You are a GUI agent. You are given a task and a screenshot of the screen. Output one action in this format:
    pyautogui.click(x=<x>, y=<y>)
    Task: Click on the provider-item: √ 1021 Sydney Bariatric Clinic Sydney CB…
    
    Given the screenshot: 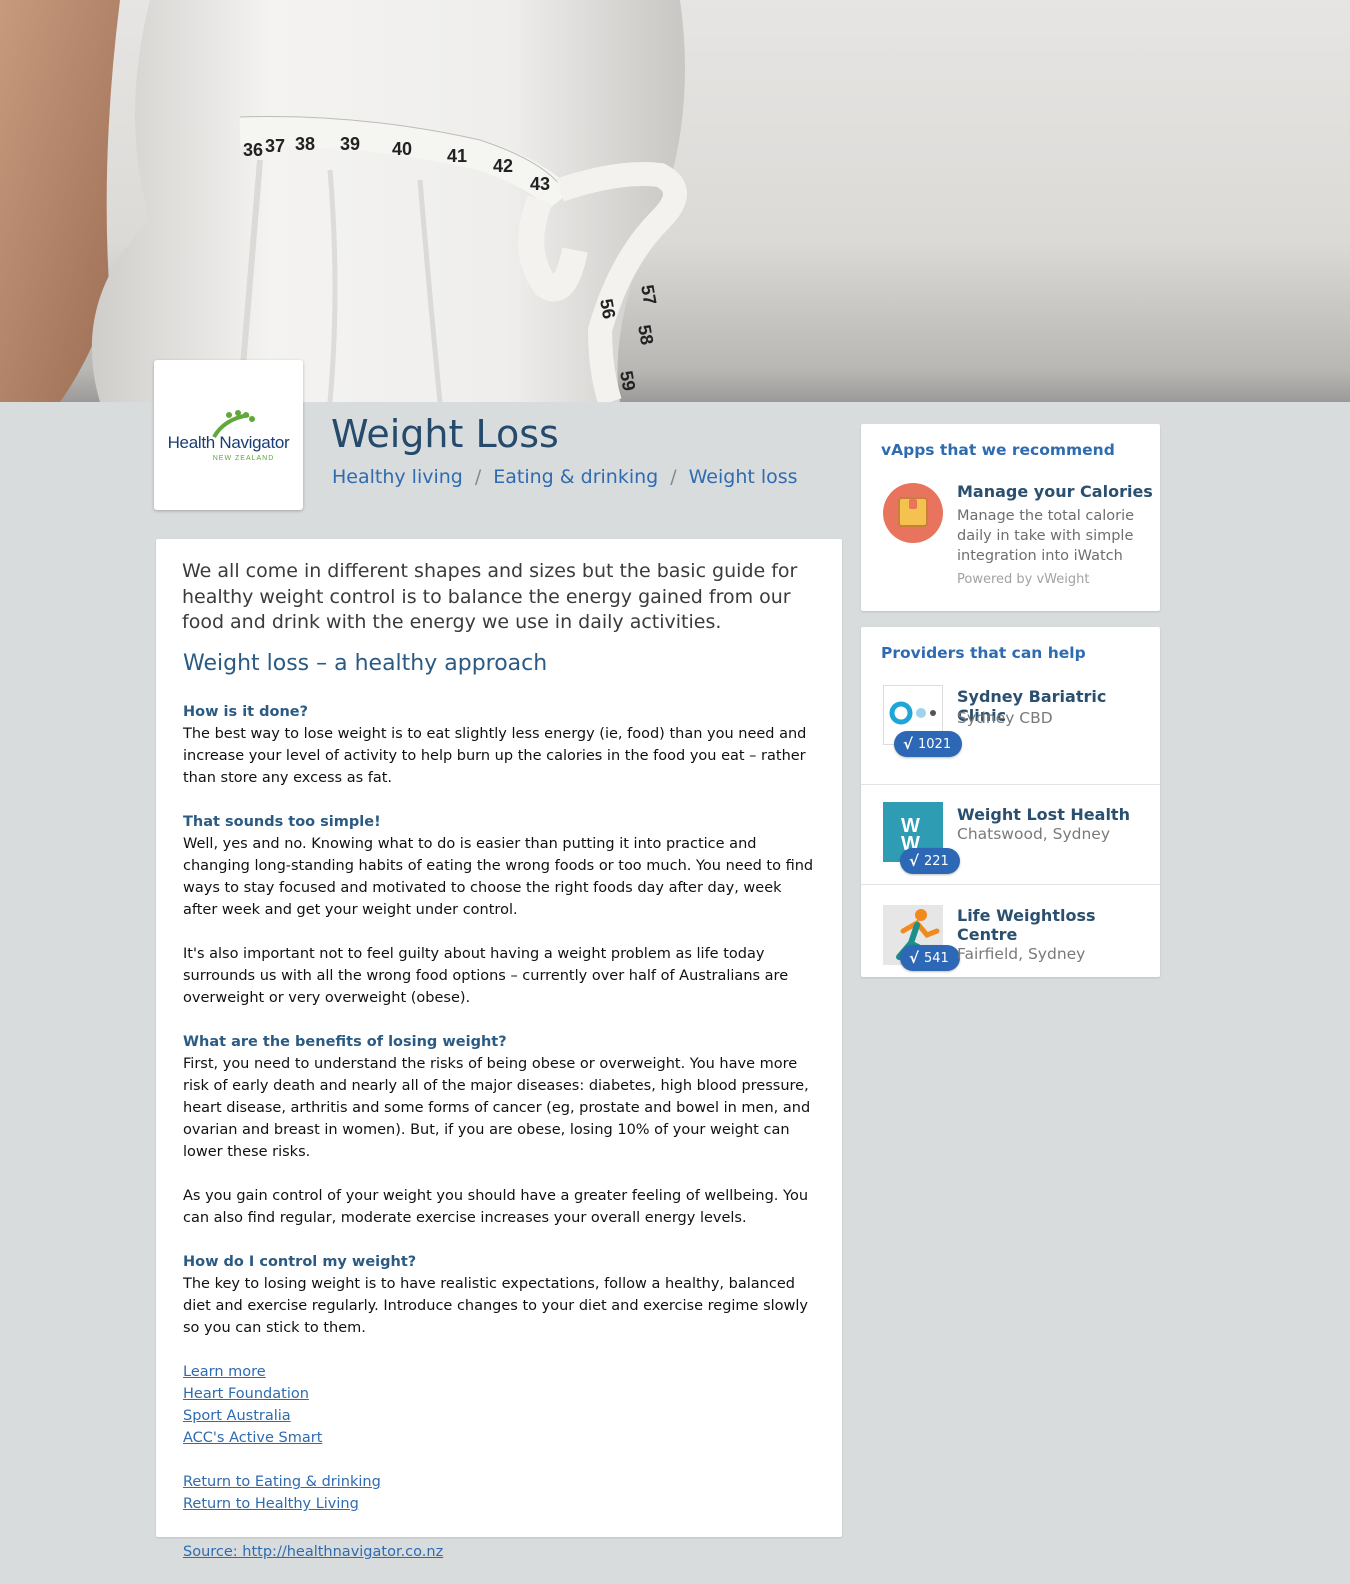 What is the action you would take?
    pyautogui.click(x=1010, y=735)
    